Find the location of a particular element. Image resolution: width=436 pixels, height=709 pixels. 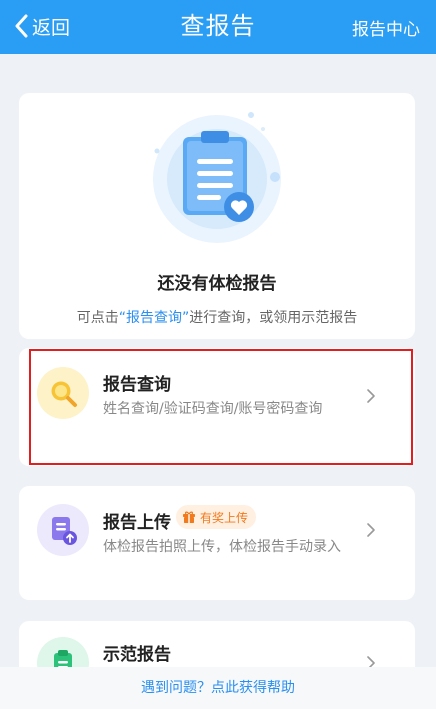

demo-report-title: 示范报告 is located at coordinates (137, 655).